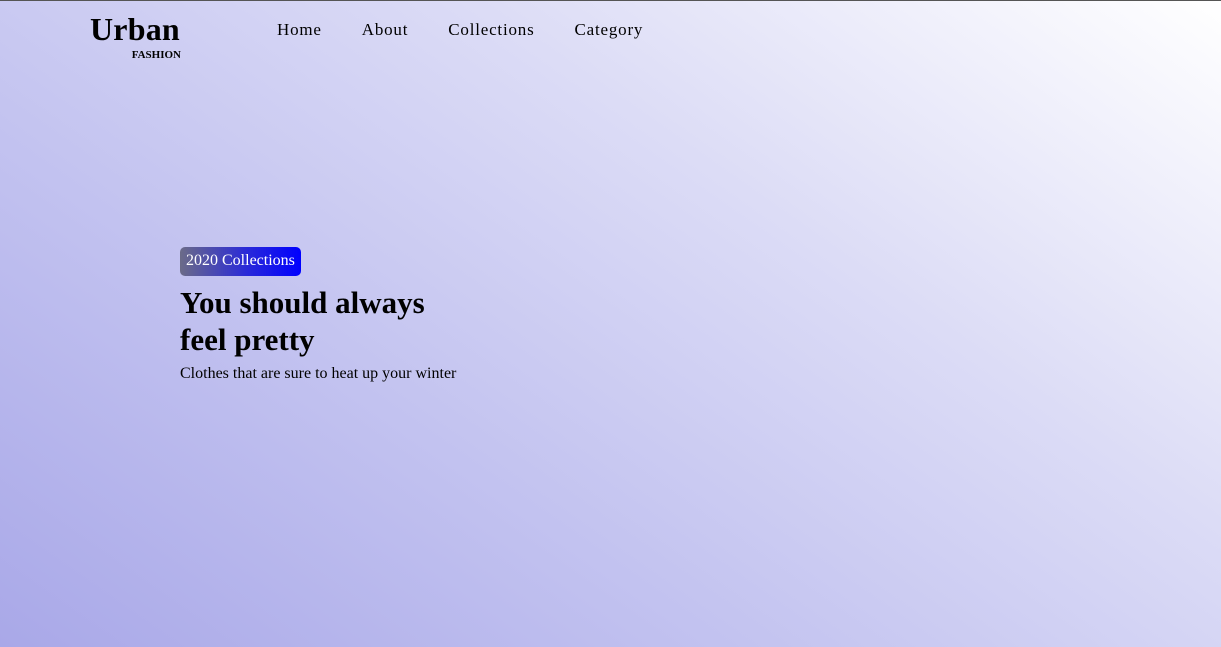  I want to click on collections-badge: 2020 Collections, so click(240, 261).